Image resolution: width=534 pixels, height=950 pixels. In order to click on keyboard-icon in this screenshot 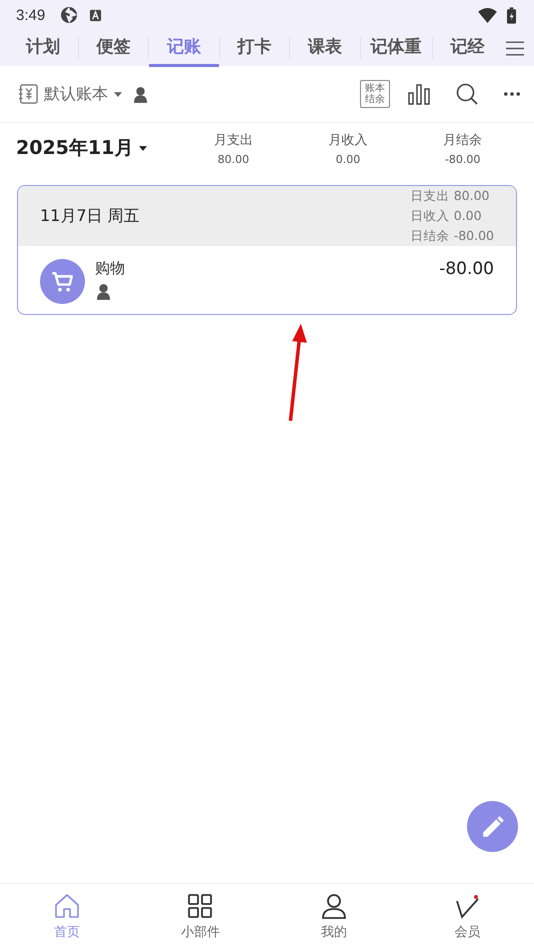, I will do `click(95, 15)`.